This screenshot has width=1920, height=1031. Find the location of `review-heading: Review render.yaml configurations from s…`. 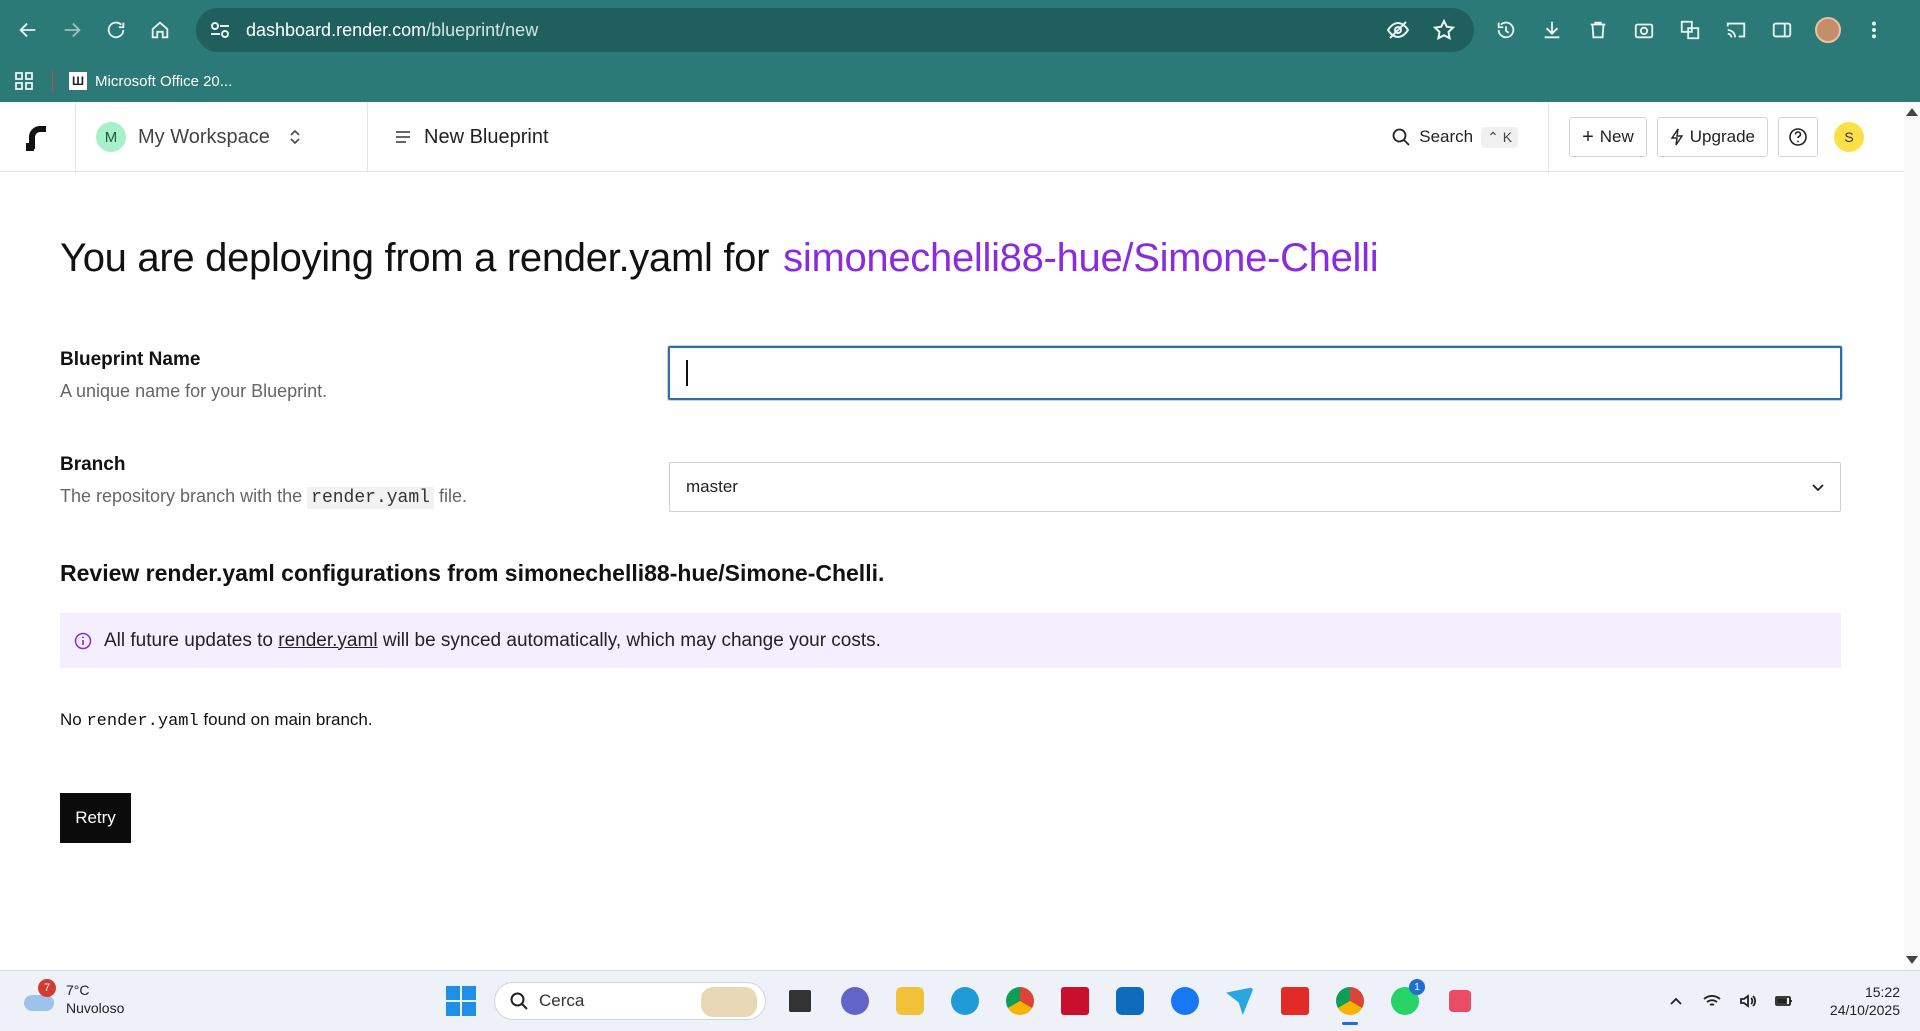

review-heading: Review render.yaml configurations from s… is located at coordinates (472, 573).